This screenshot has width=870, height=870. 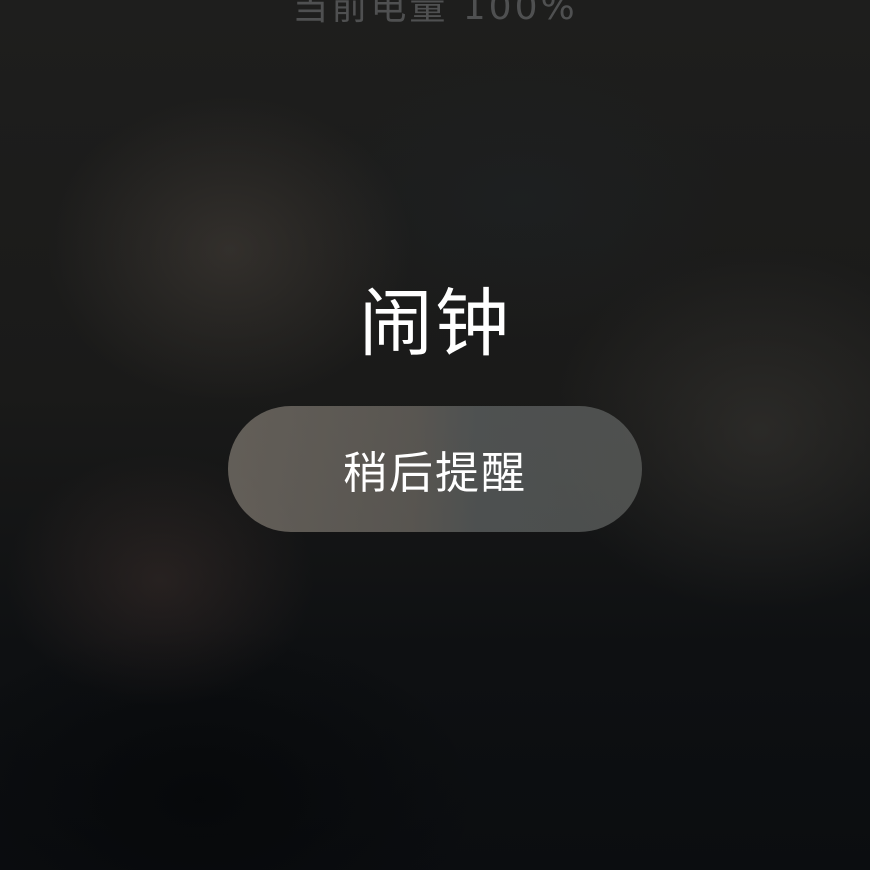 I want to click on snooze-button-label: 稍后提醒, so click(x=435, y=473).